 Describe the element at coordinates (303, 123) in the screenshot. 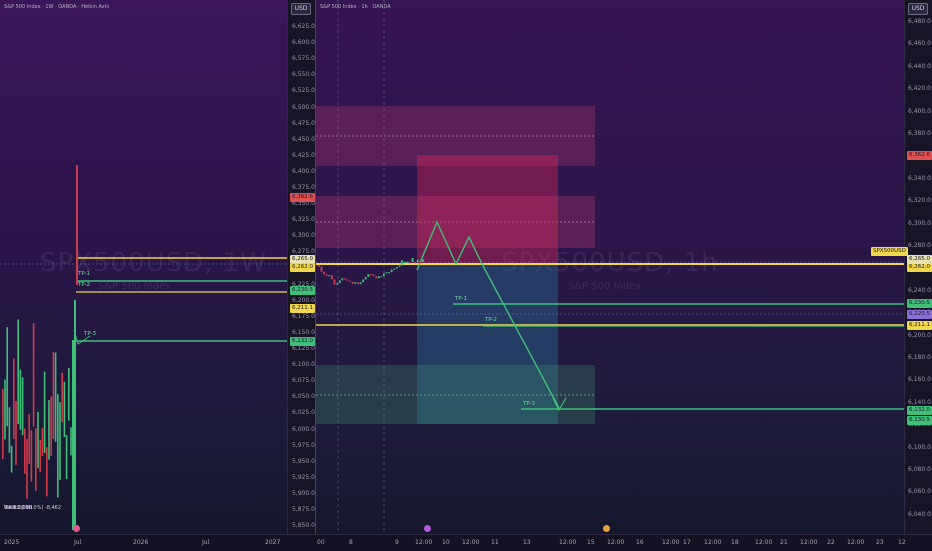

I see `price-tick-label: 6,475.0` at that location.